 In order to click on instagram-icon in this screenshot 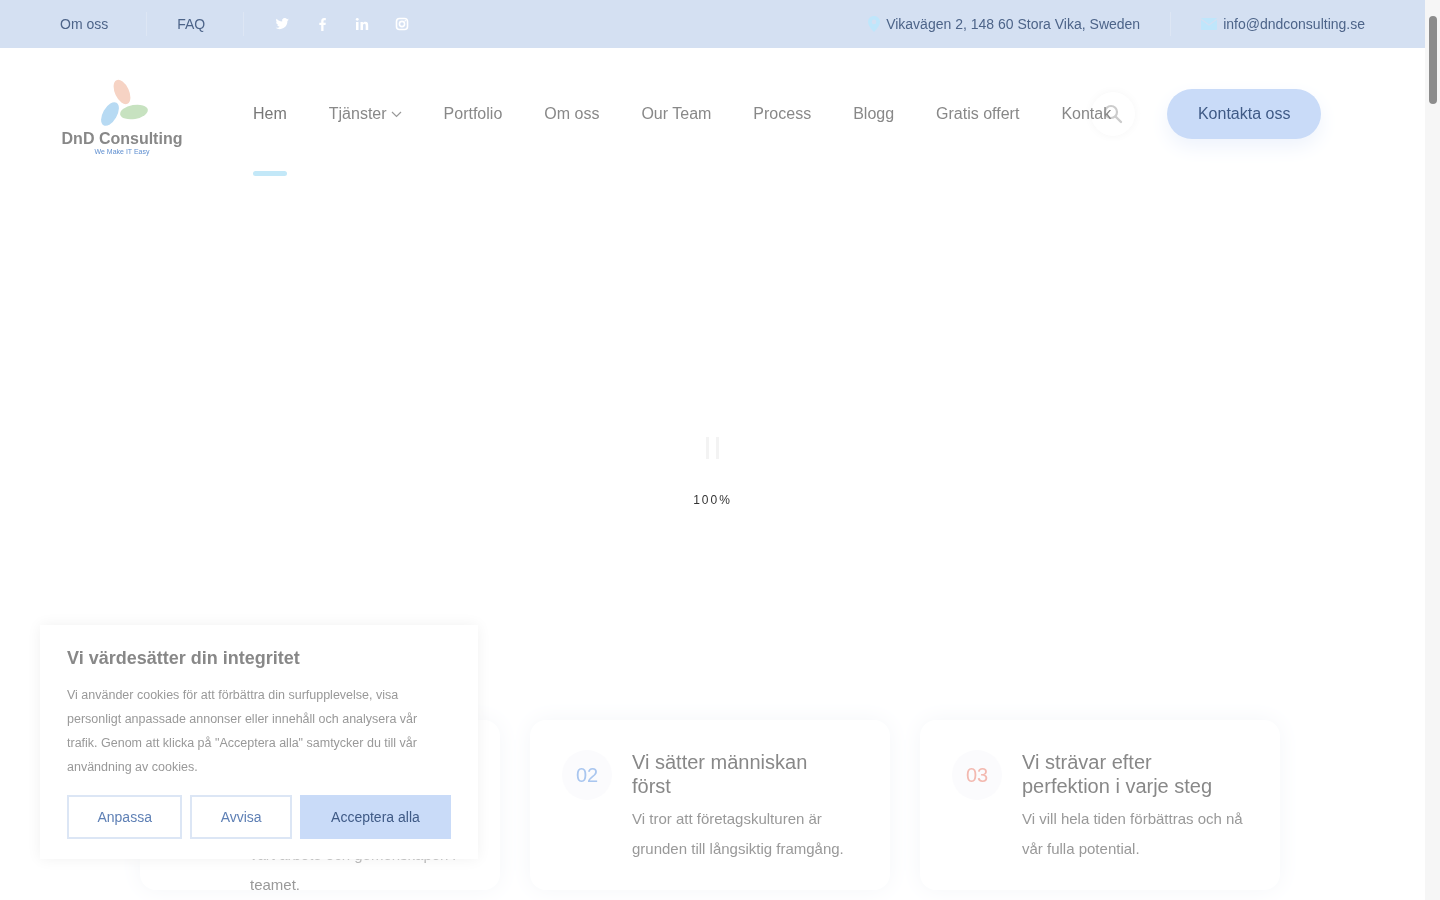, I will do `click(402, 24)`.